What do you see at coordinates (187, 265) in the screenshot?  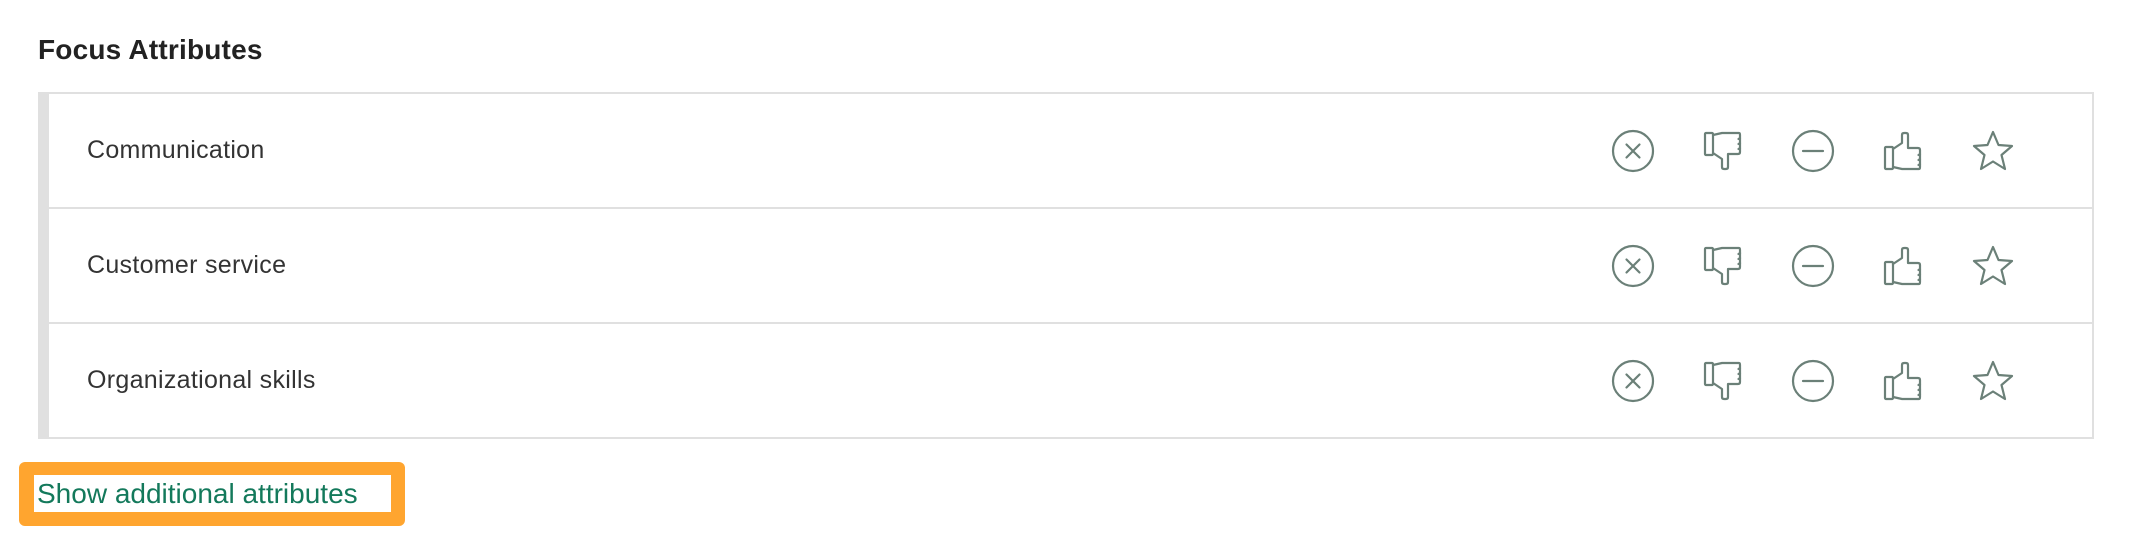 I see `attribute-label: Customer service` at bounding box center [187, 265].